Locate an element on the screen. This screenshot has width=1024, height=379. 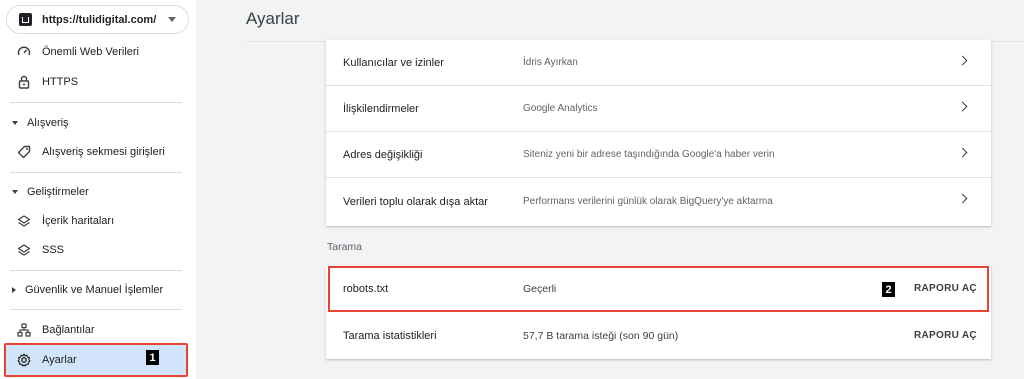
sidebar-item-https: HTTPS is located at coordinates (93, 82).